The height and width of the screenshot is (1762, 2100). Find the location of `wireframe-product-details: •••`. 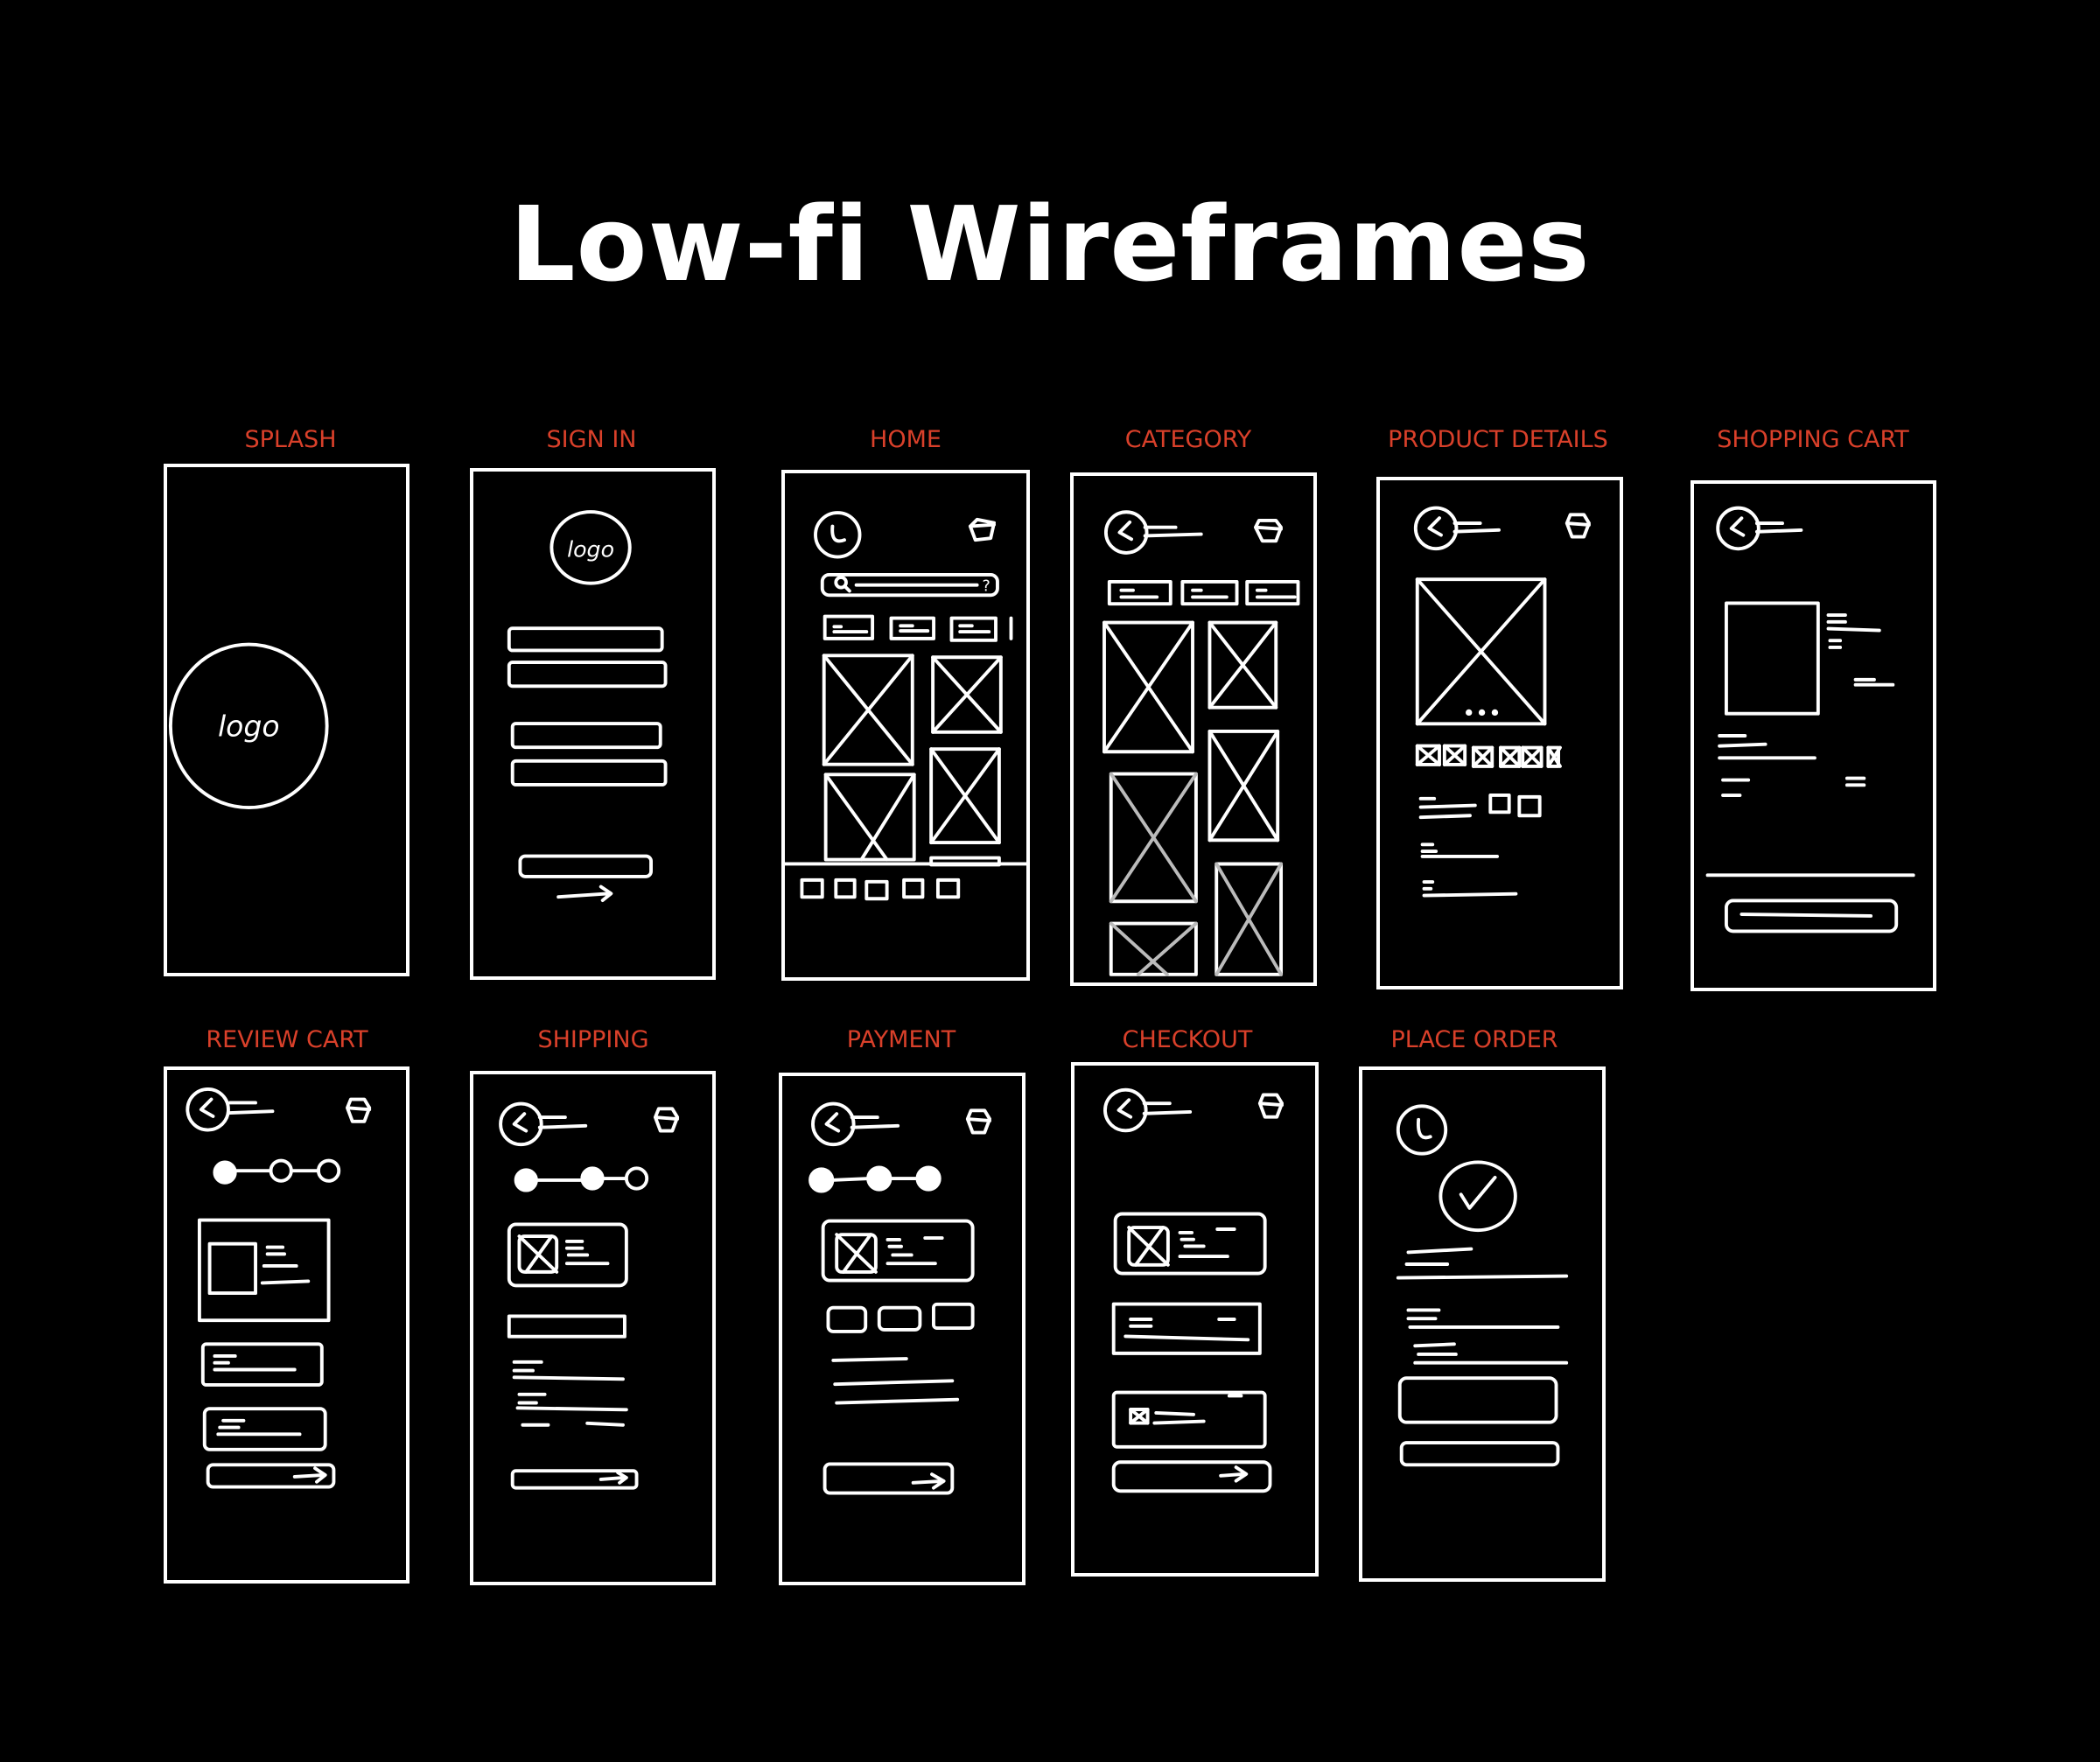

wireframe-product-details: ••• is located at coordinates (1499, 733).